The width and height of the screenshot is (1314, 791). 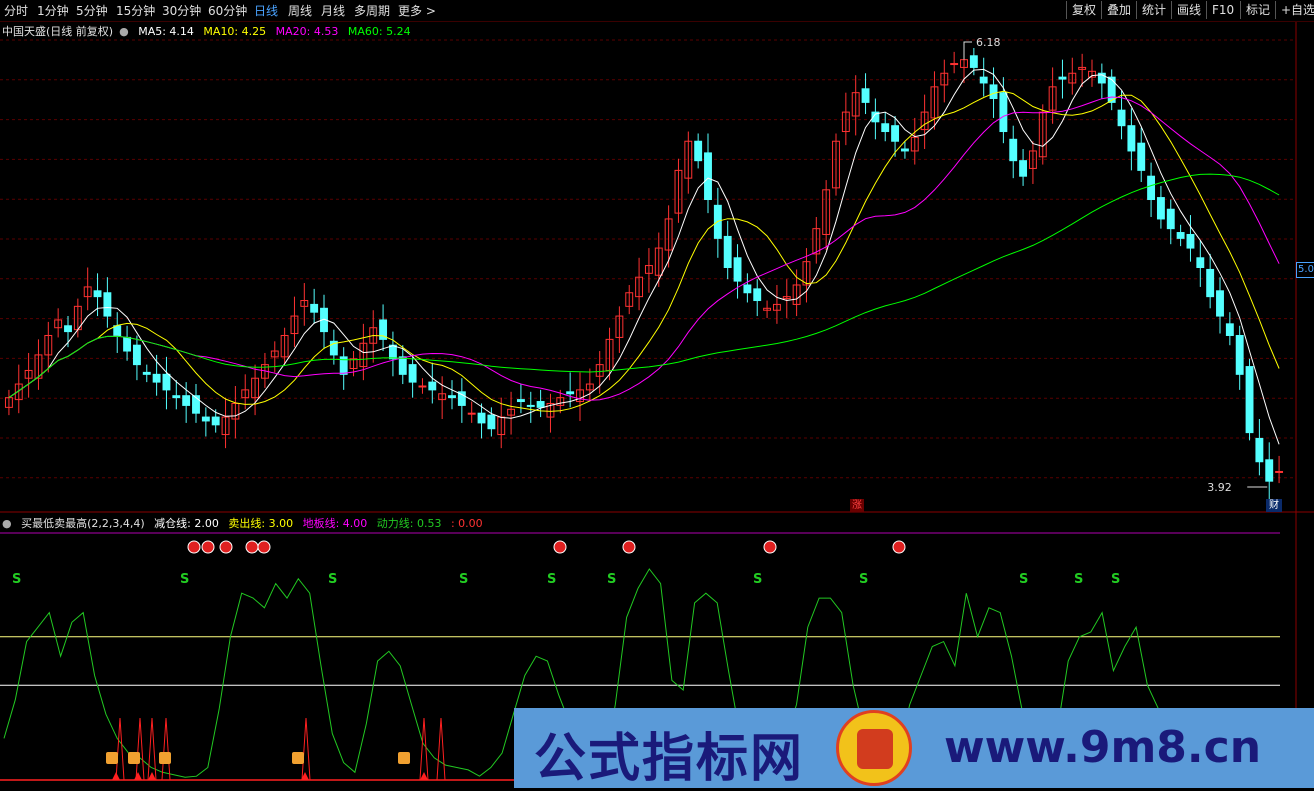 What do you see at coordinates (1219, 487) in the screenshot?
I see `low-price-label: 3.92` at bounding box center [1219, 487].